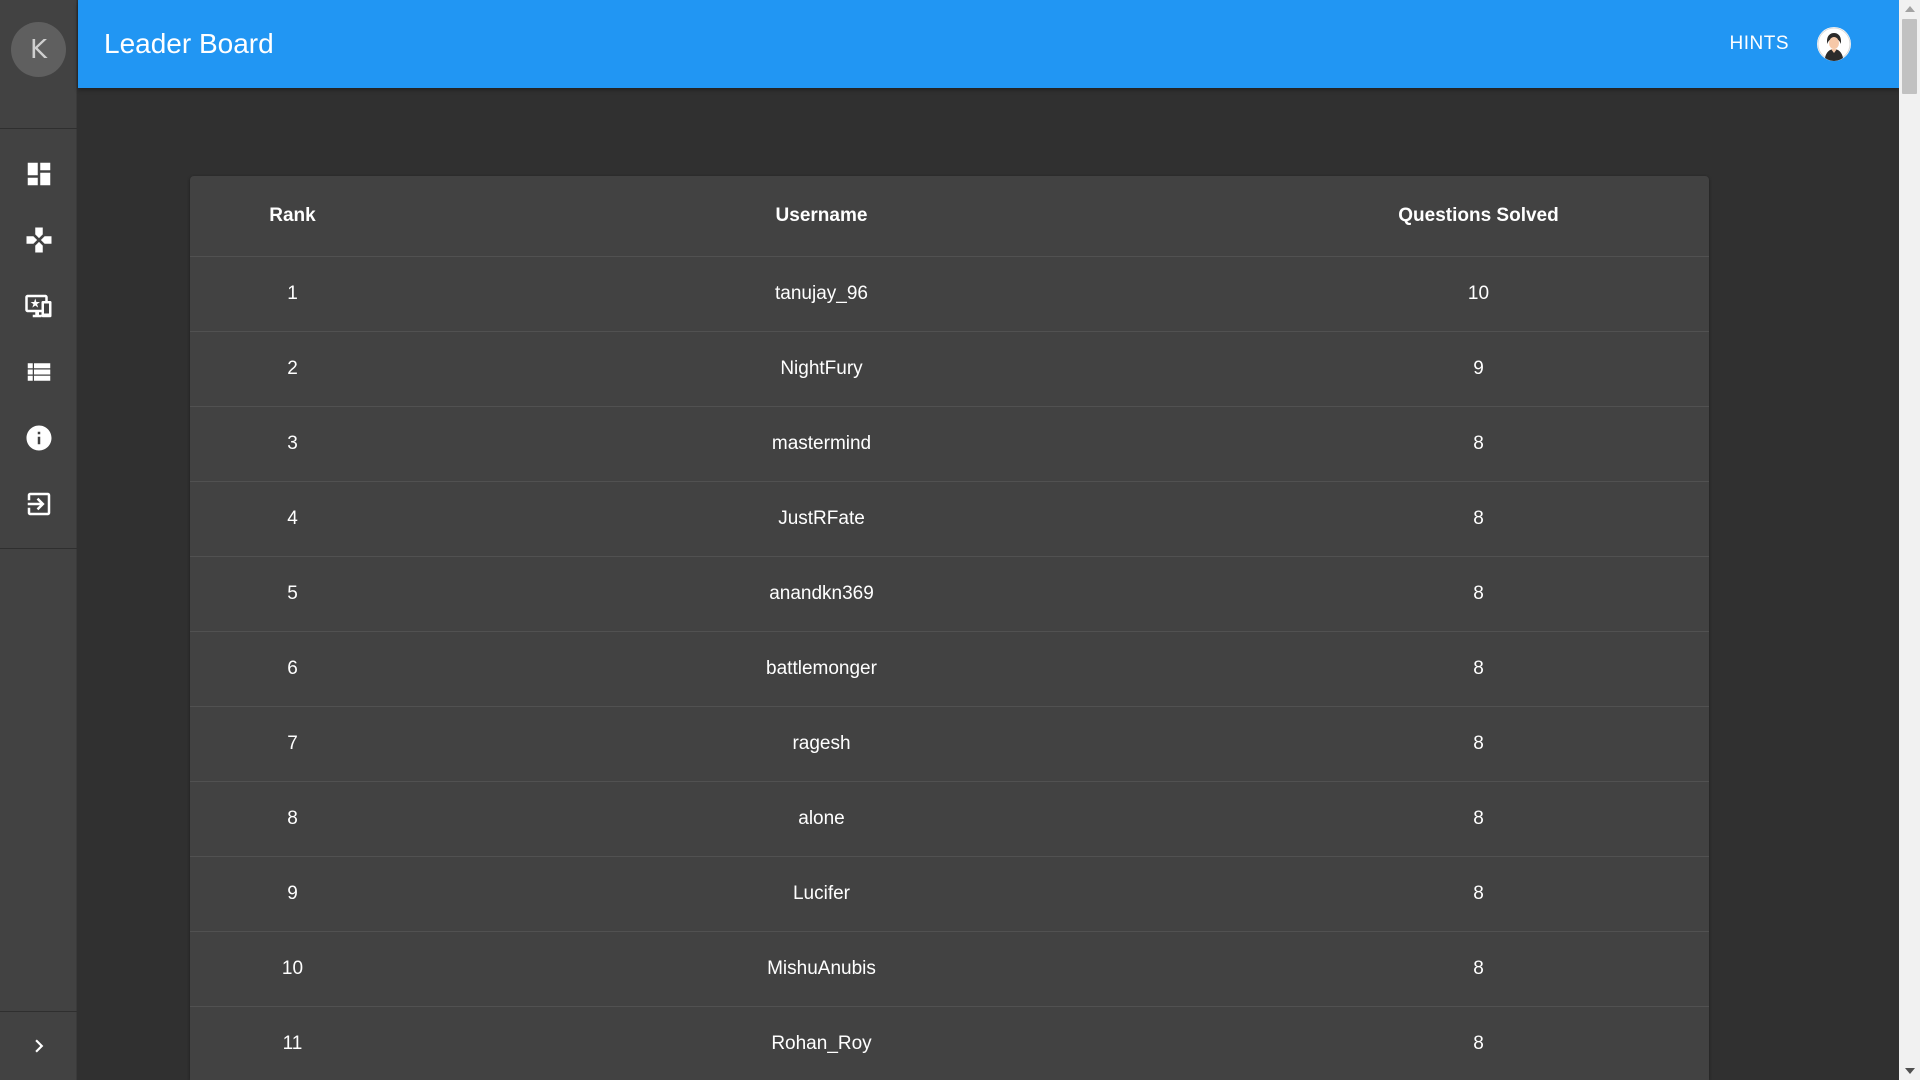  I want to click on sidebar-item-dashboard, so click(38, 174).